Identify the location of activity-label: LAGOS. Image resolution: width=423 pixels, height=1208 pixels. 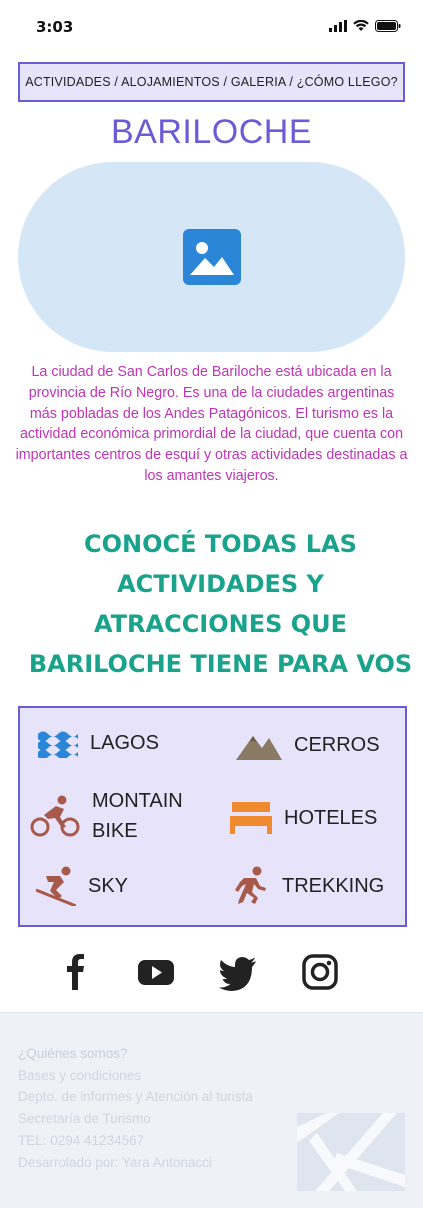
(124, 743).